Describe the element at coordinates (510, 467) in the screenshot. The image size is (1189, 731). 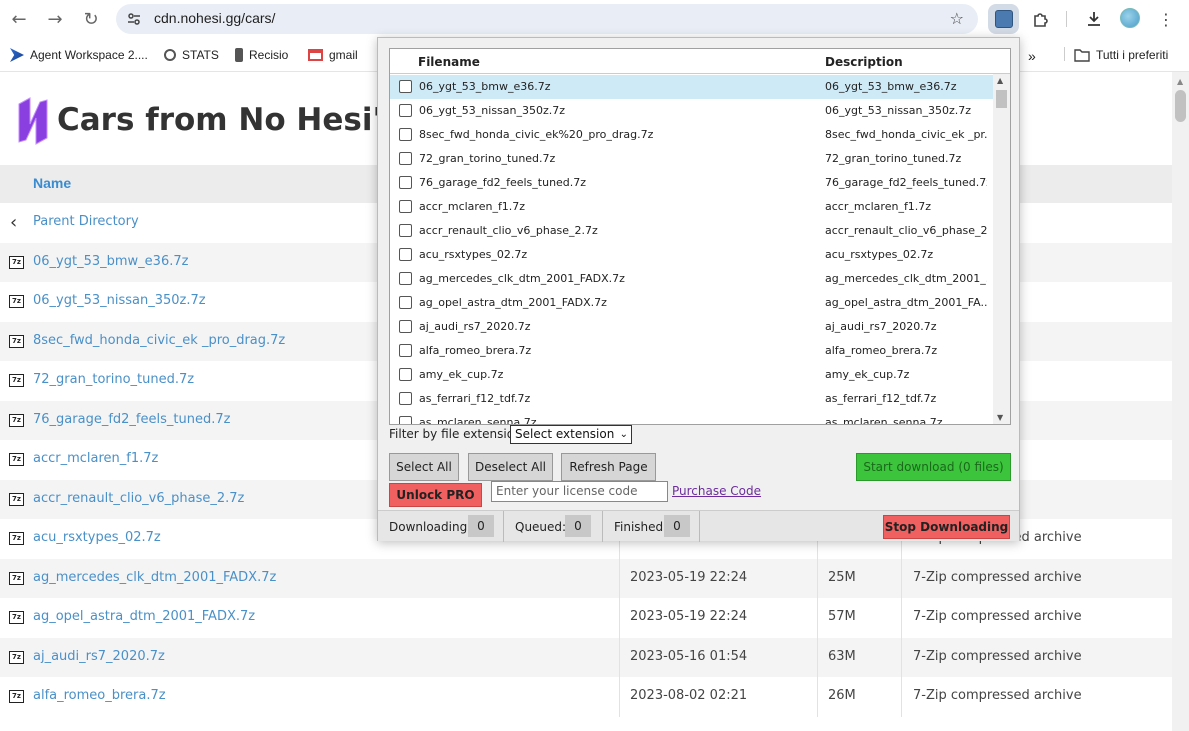
I see `deselect-all-button: Deselect All` at that location.